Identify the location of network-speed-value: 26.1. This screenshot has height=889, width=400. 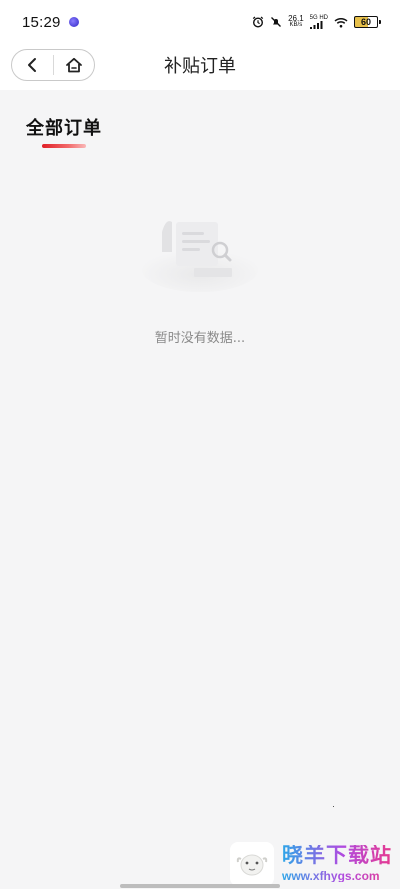
(296, 18).